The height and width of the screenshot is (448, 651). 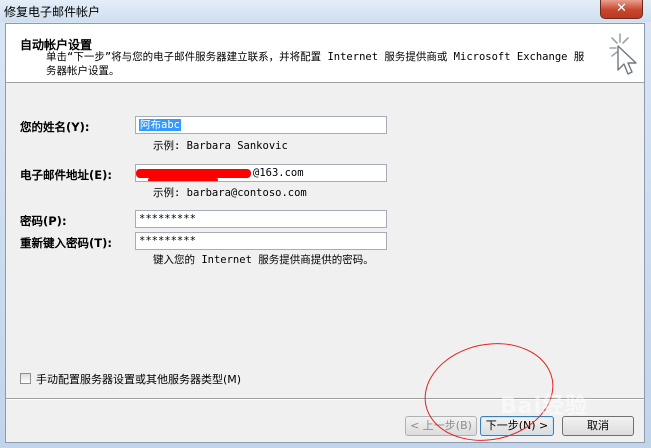 What do you see at coordinates (138, 379) in the screenshot?
I see `manual-config-label: 手动配置服务器设置或其他服务器类型(M)` at bounding box center [138, 379].